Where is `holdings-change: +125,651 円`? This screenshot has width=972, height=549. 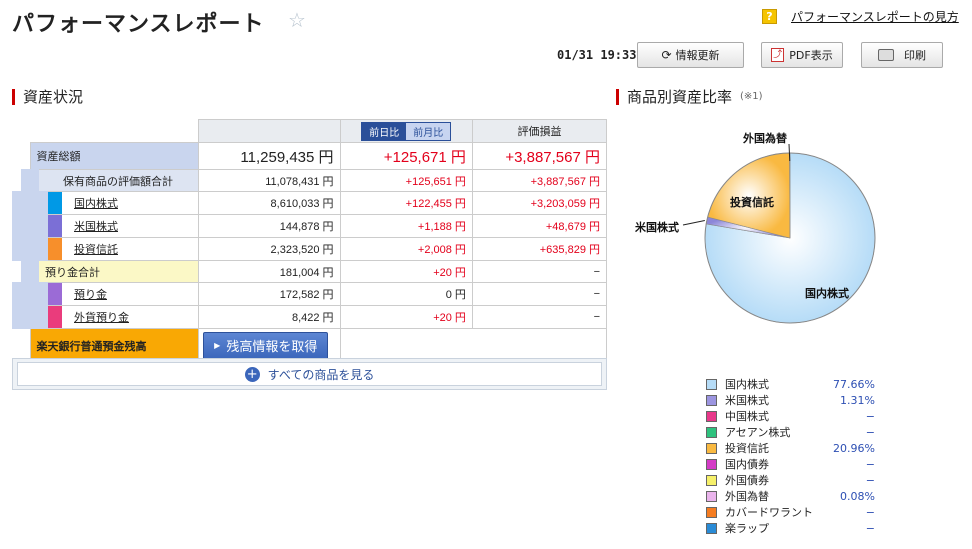
holdings-change: +125,651 円 is located at coordinates (406, 180).